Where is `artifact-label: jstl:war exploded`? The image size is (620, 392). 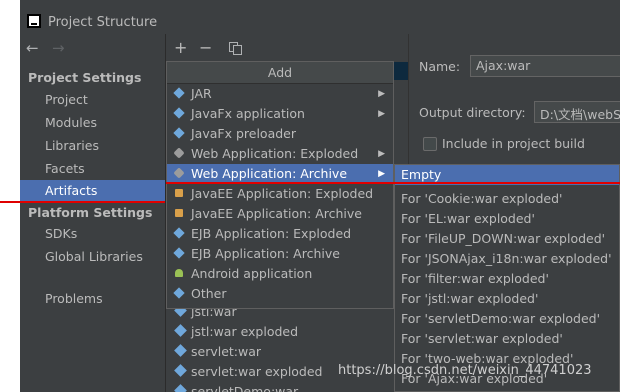 artifact-label: jstl:war exploded is located at coordinates (245, 331).